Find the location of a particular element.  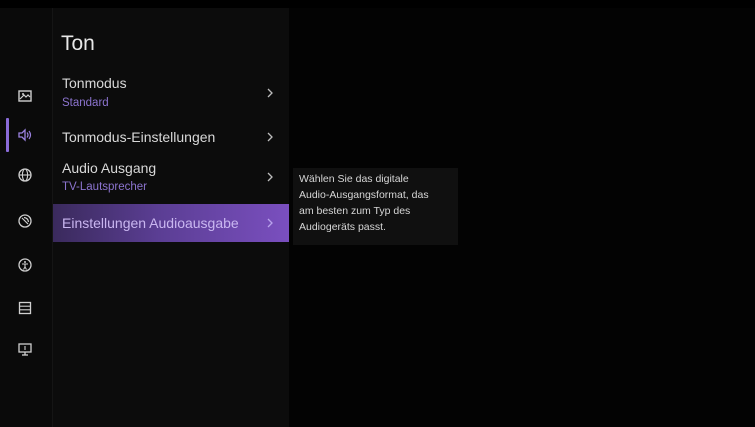

menu-item-label: Audio Ausgang is located at coordinates (109, 168).